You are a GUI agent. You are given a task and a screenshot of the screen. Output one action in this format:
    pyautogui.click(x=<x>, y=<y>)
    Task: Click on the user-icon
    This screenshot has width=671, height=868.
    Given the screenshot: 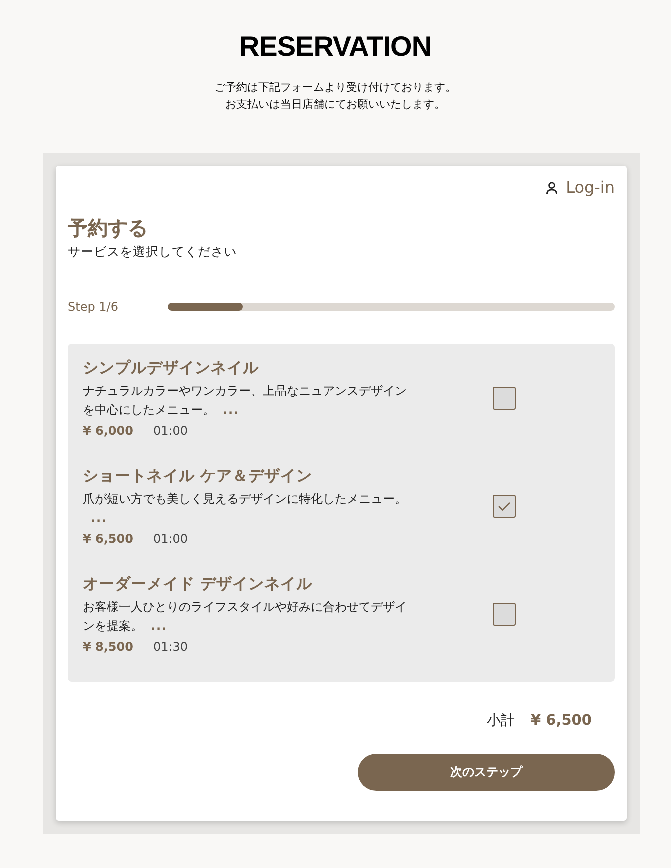 What is the action you would take?
    pyautogui.click(x=552, y=188)
    